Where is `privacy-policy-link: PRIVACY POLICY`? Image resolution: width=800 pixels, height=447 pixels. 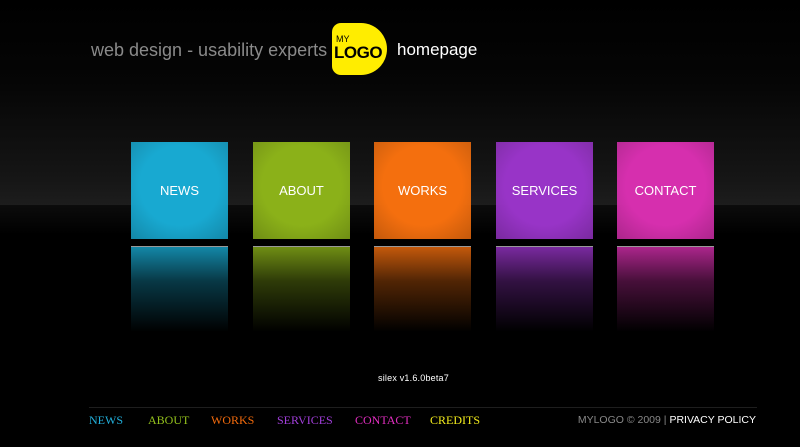 privacy-policy-link: PRIVACY POLICY is located at coordinates (712, 420).